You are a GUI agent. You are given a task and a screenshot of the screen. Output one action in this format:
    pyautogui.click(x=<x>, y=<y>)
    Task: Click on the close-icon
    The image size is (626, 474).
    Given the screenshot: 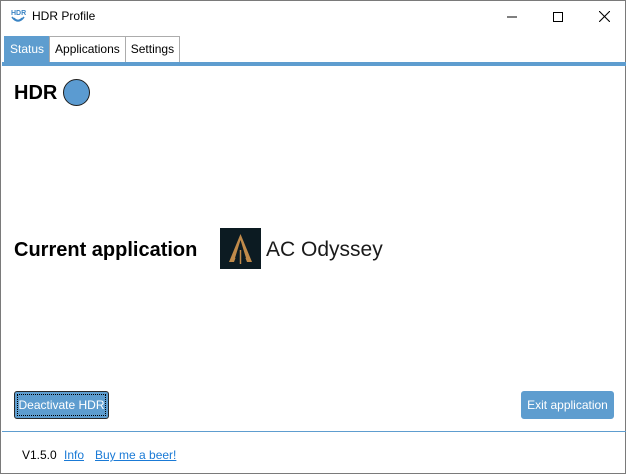 What is the action you would take?
    pyautogui.click(x=604, y=16)
    